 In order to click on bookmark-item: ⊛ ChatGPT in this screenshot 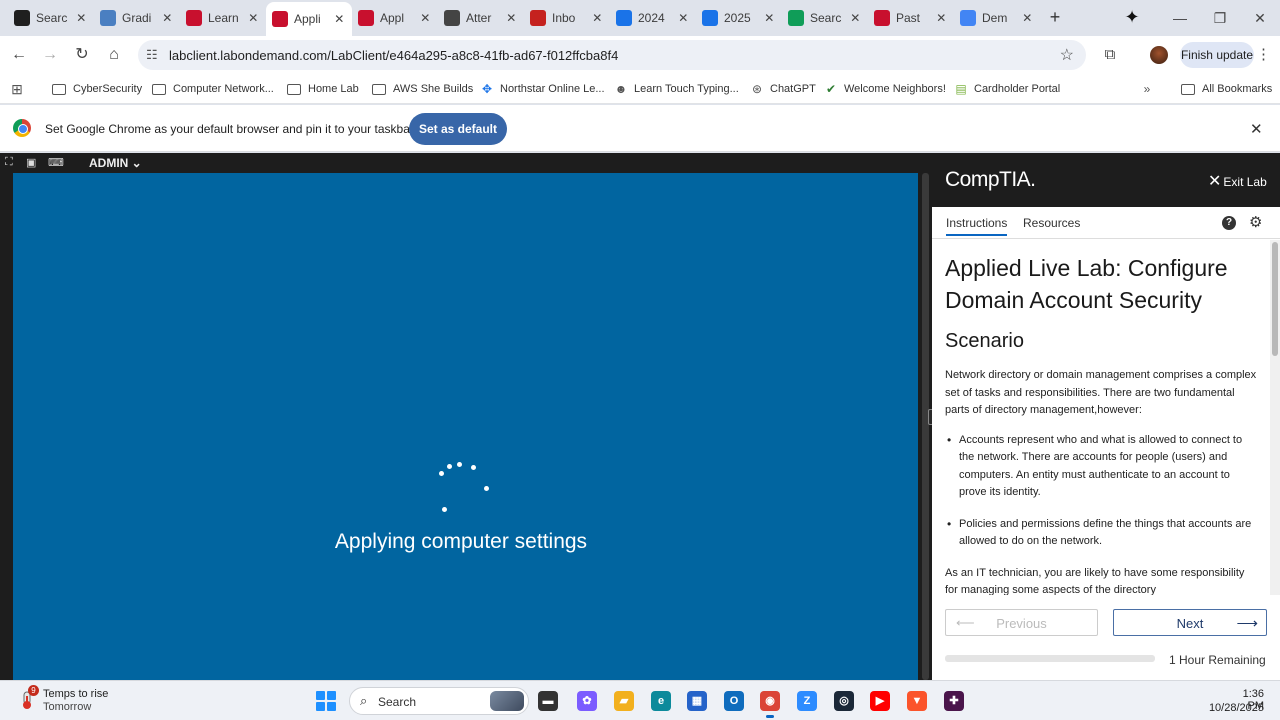, I will do `click(783, 89)`.